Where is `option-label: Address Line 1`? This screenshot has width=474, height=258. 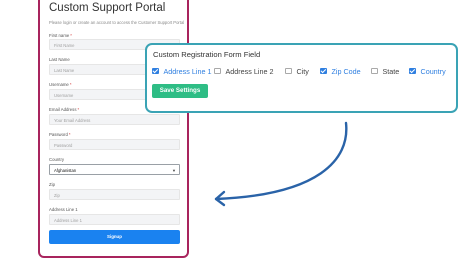 option-label: Address Line 1 is located at coordinates (187, 71).